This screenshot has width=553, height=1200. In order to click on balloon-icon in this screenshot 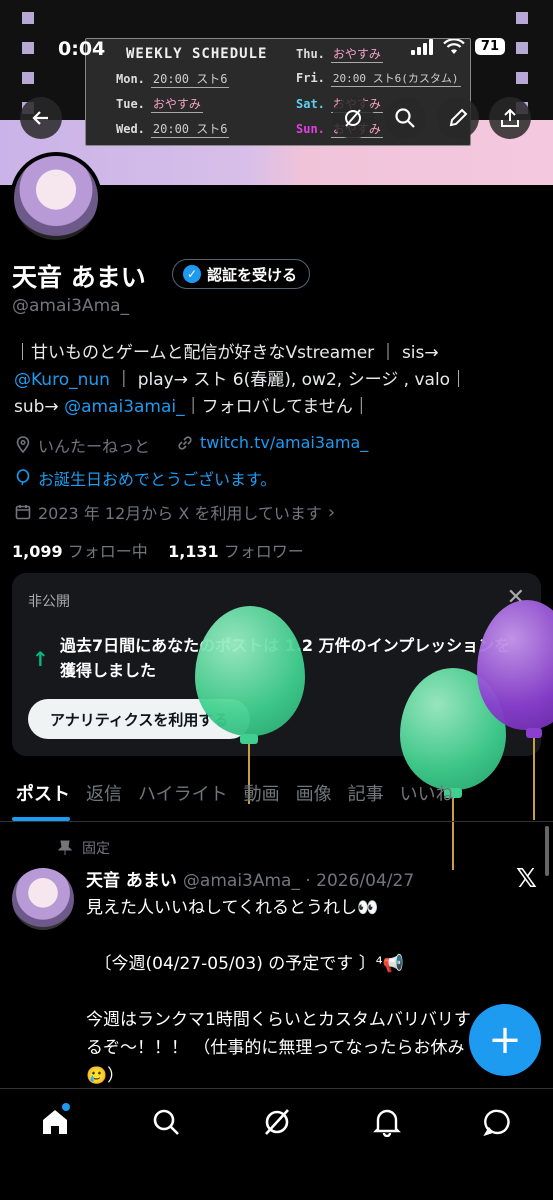, I will do `click(23, 477)`.